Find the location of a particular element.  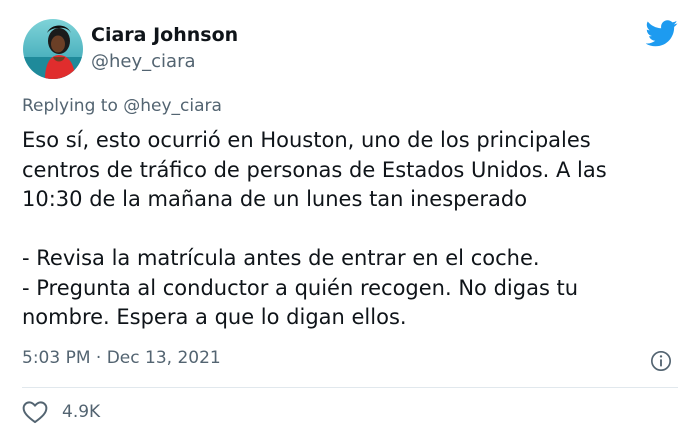

like-count: 4.9K is located at coordinates (81, 412).